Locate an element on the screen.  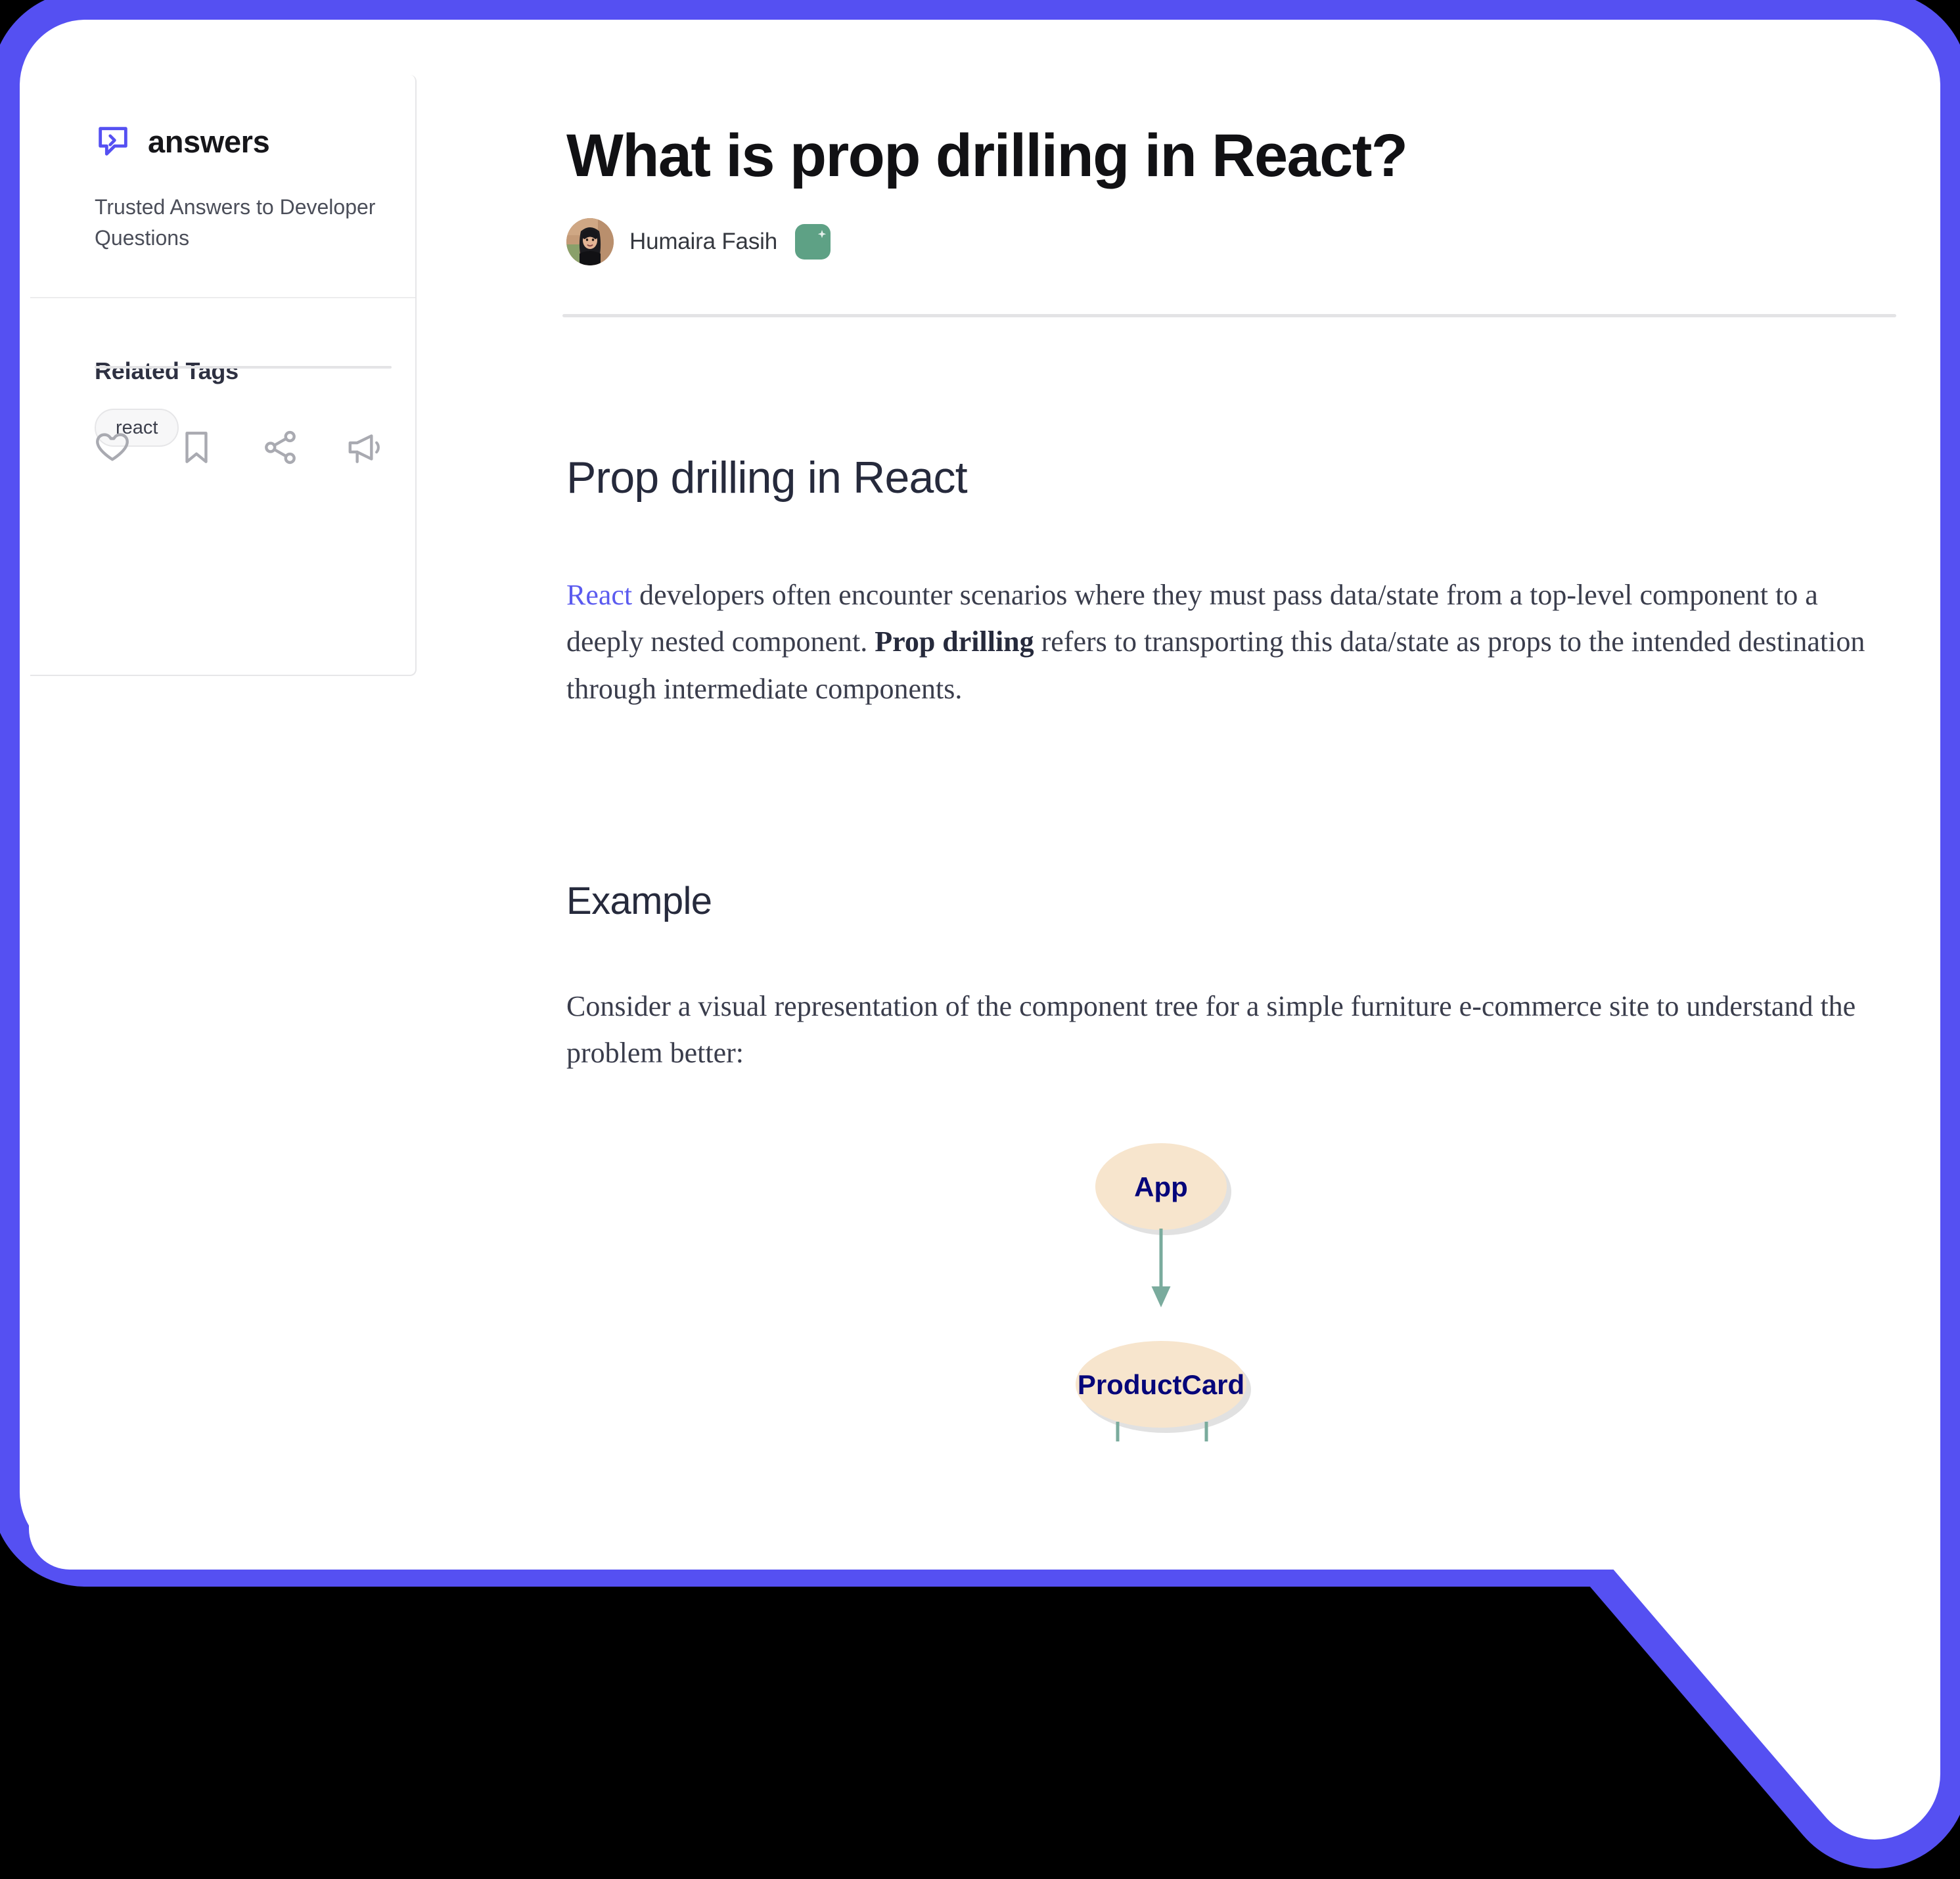
node-productcard-label: ProductCard is located at coordinates (1161, 1384).